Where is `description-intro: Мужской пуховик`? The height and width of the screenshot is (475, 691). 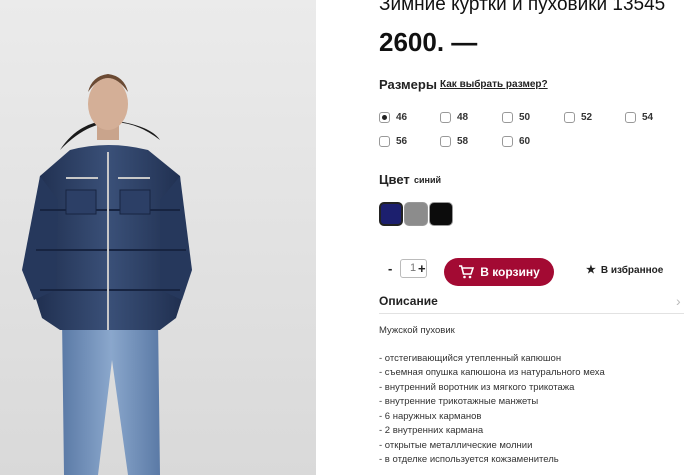
description-intro: Мужской пуховик is located at coordinates (417, 330).